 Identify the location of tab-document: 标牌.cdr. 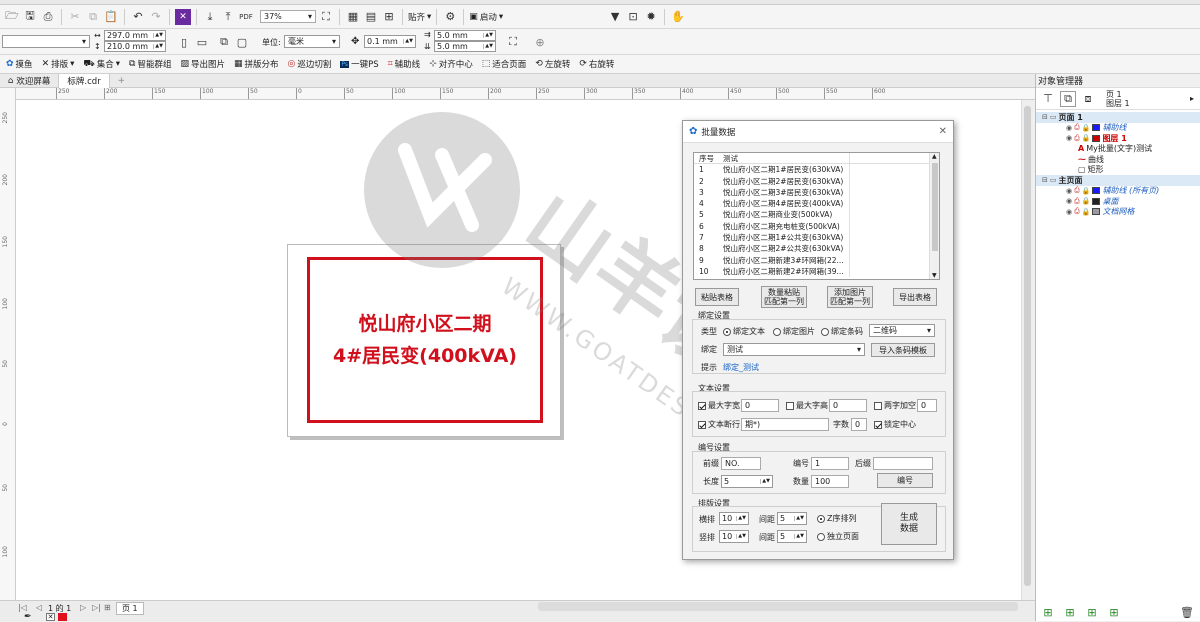
(84, 80).